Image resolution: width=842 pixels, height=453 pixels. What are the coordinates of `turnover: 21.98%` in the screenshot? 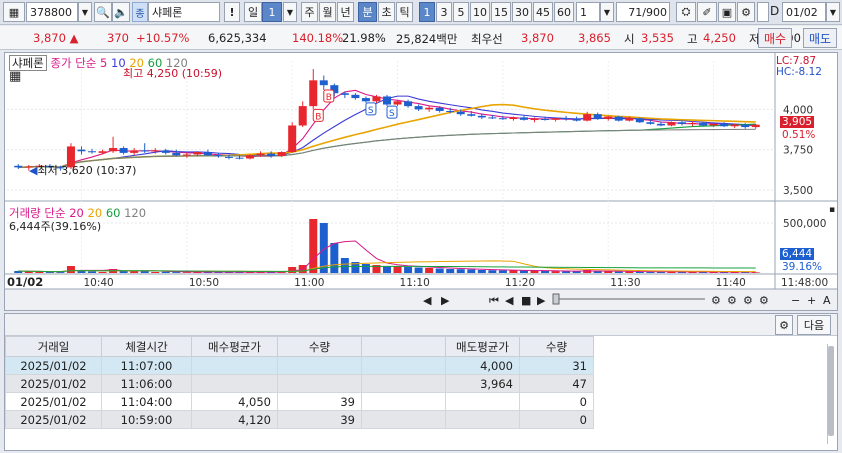 It's located at (364, 38).